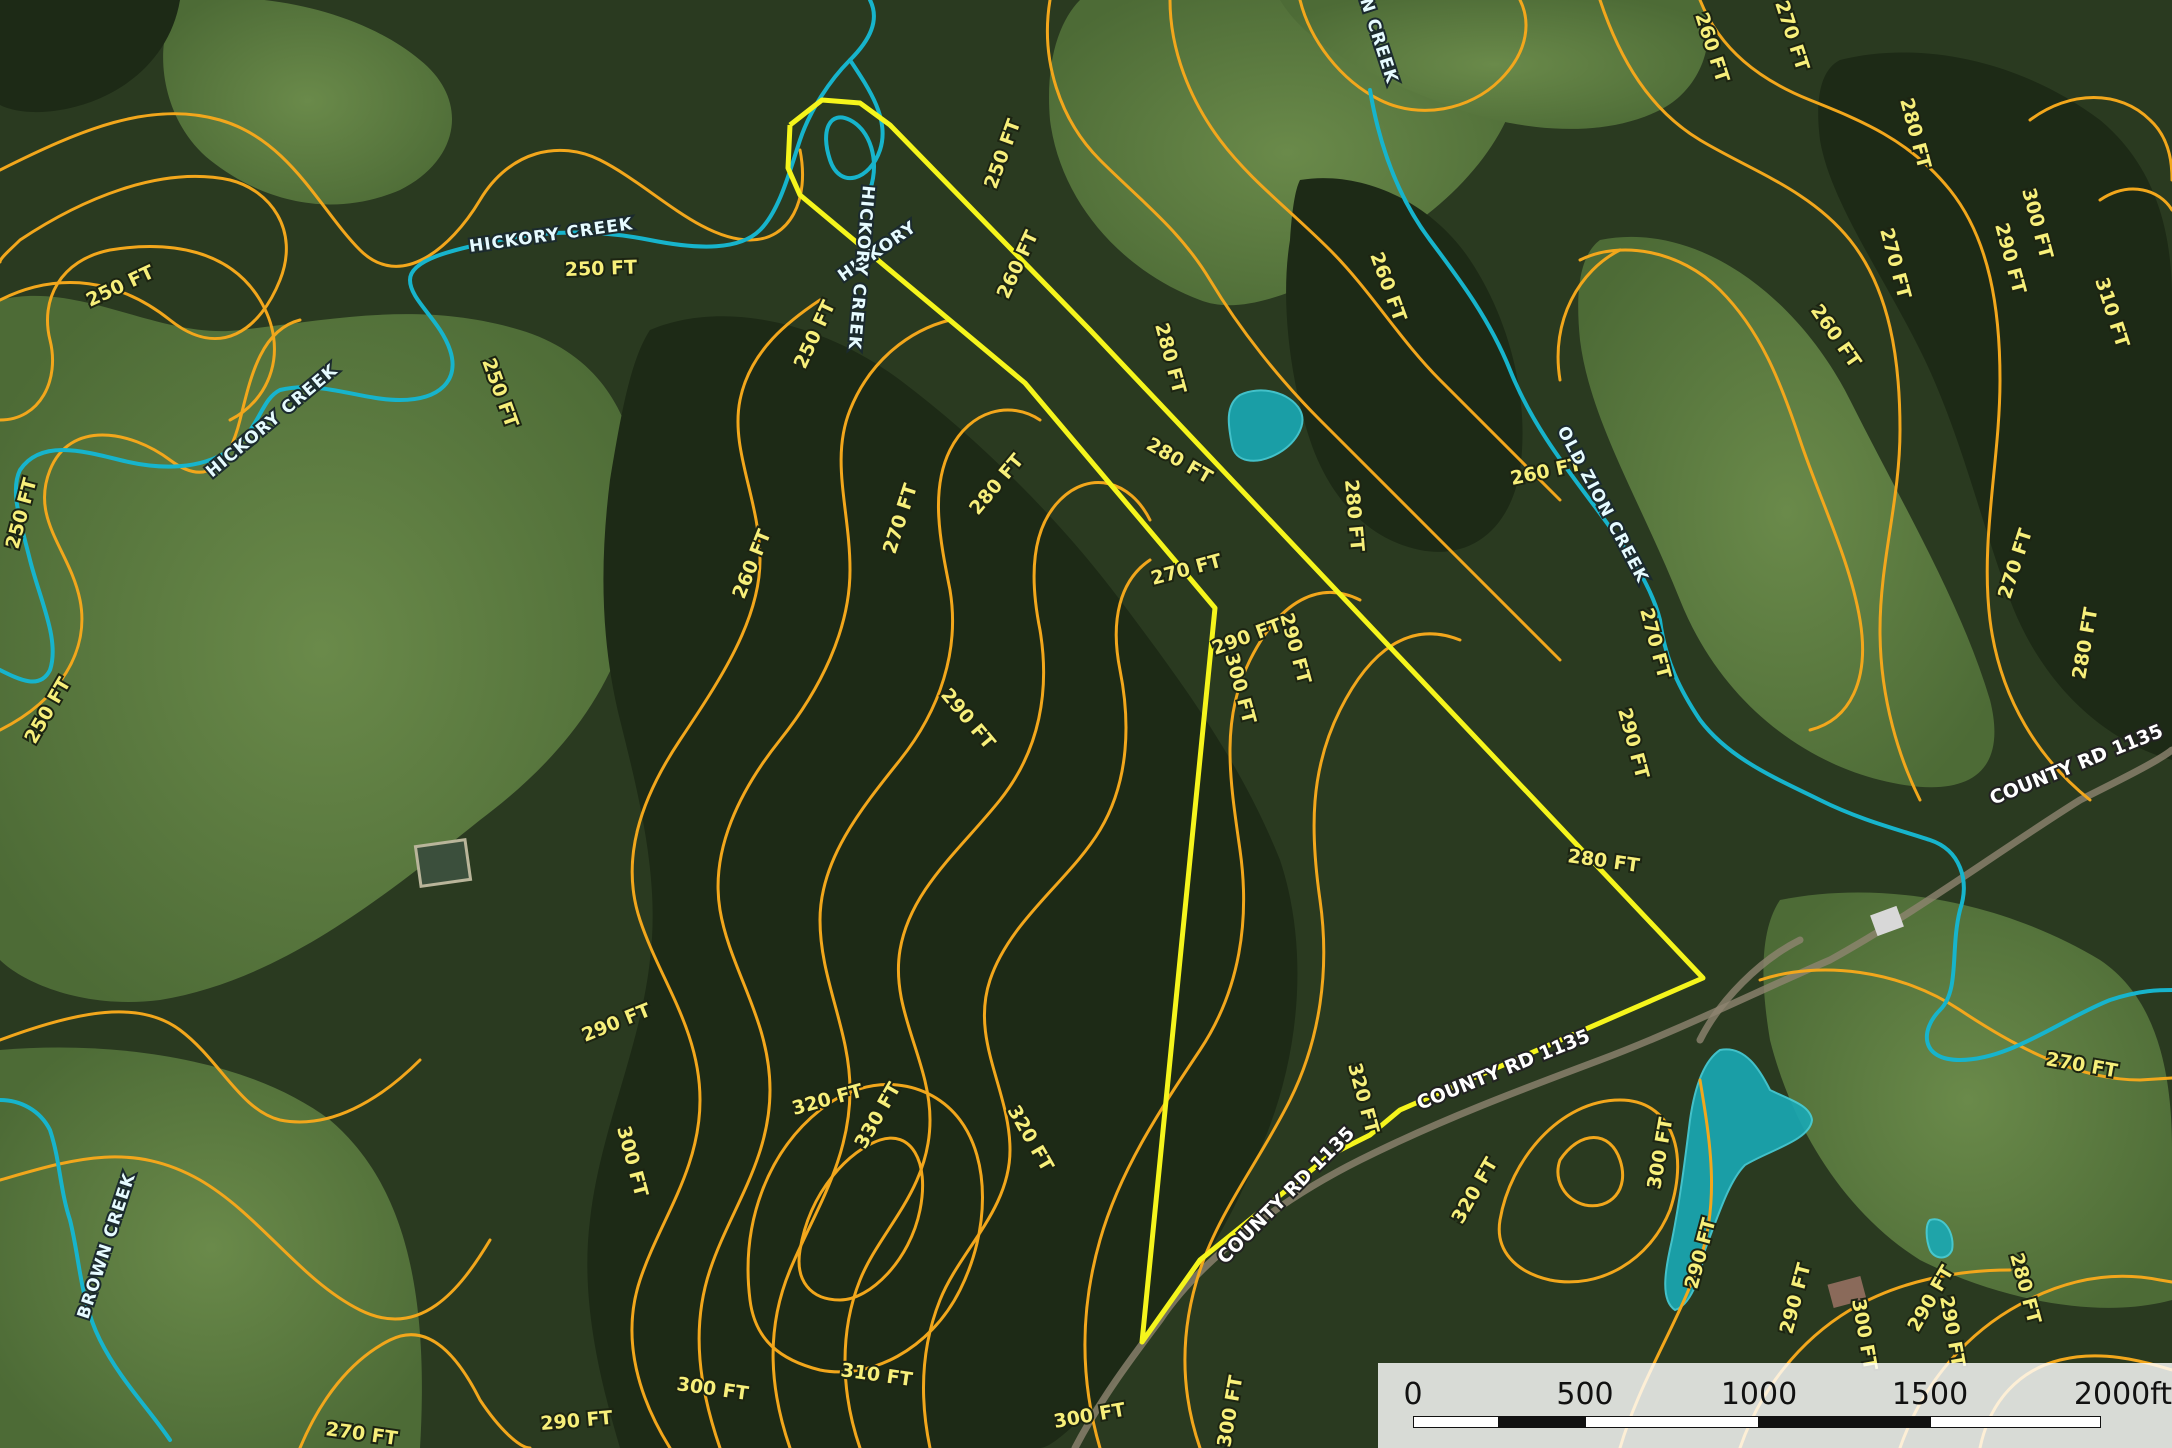  Describe the element at coordinates (1413, 1394) in the screenshot. I see `scale-tick-label: 0` at that location.